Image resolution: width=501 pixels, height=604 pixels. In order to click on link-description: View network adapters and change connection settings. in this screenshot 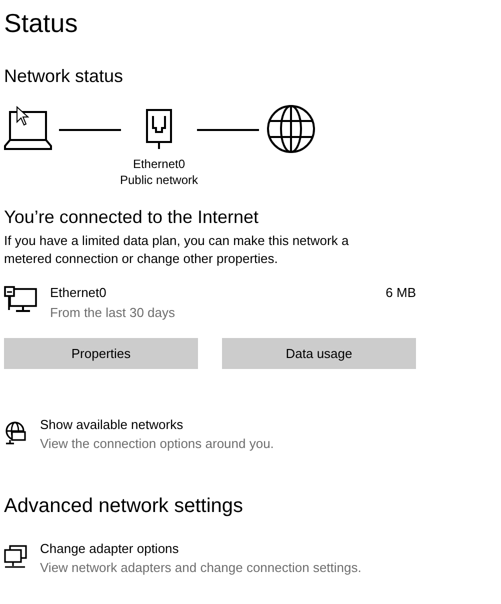, I will do `click(201, 568)`.